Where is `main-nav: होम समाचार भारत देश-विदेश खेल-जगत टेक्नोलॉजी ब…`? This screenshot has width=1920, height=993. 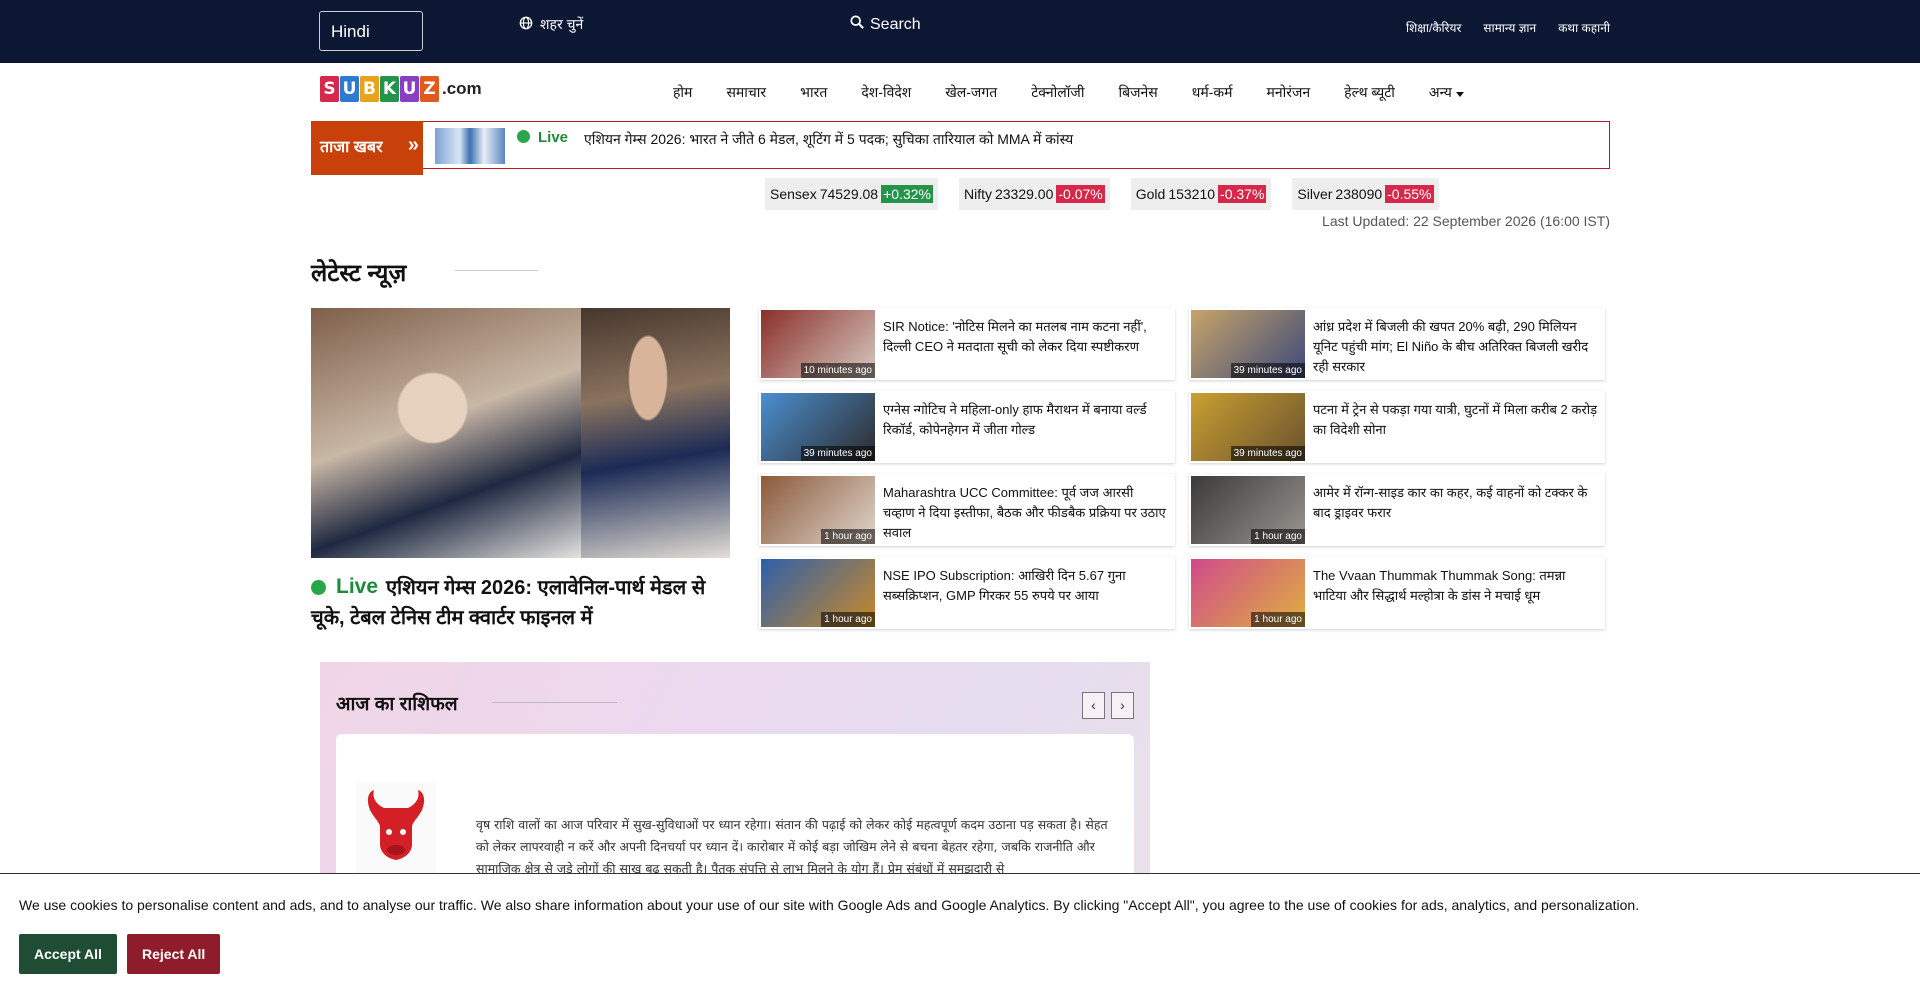 main-nav: होम समाचार भारत देश-विदेश खेल-जगत टेक्नोलॉजी ब… is located at coordinates (1085, 92).